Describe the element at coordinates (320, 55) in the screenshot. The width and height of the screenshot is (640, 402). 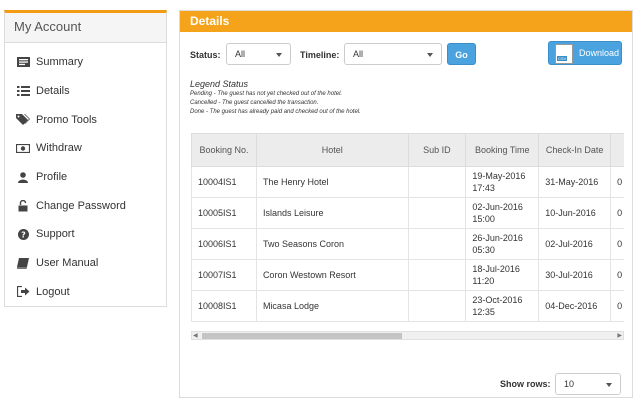
I see `timeline-label: Timeline:` at that location.